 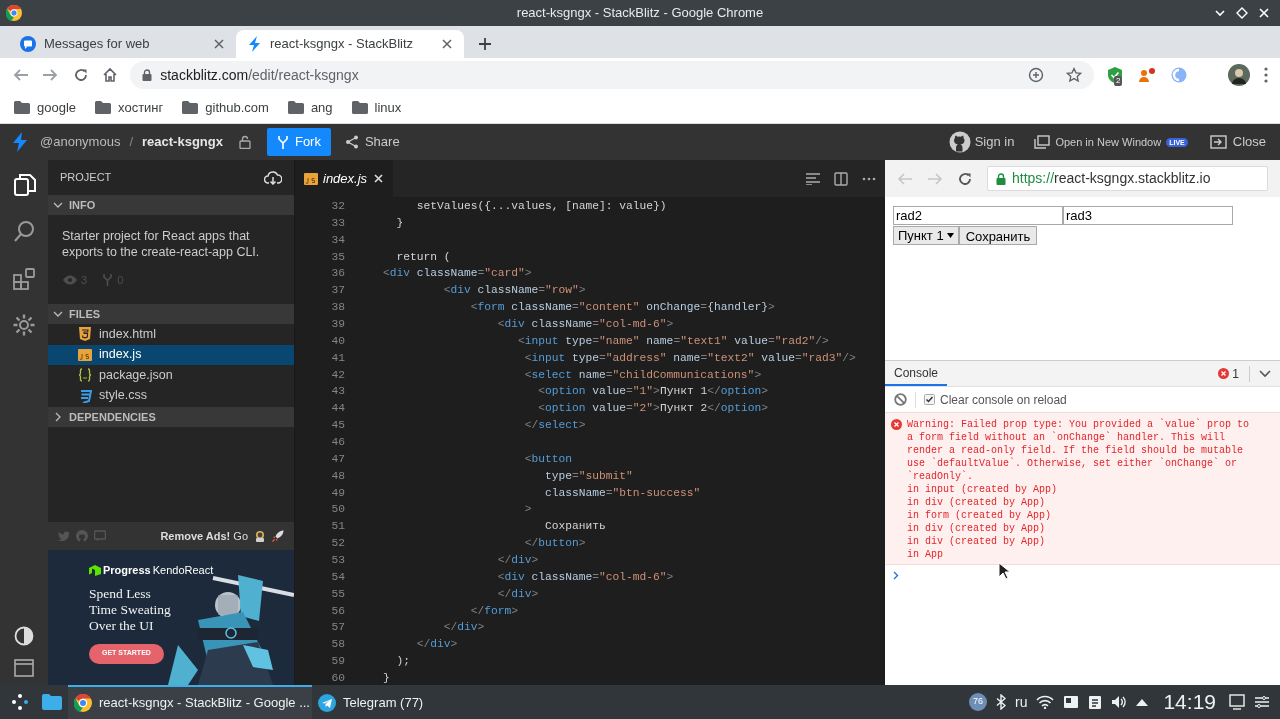 I want to click on add-circle-icon, so click(x=1036, y=75).